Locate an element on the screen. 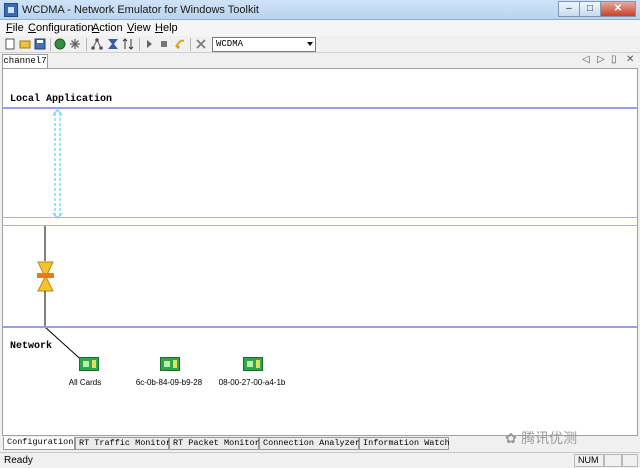  status-text: Ready is located at coordinates (18, 460).